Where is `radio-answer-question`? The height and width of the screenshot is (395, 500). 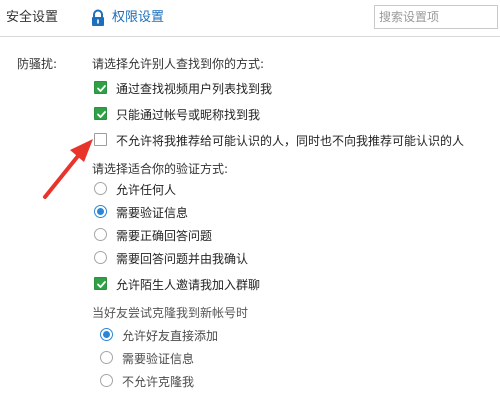
radio-answer-question is located at coordinates (100, 234).